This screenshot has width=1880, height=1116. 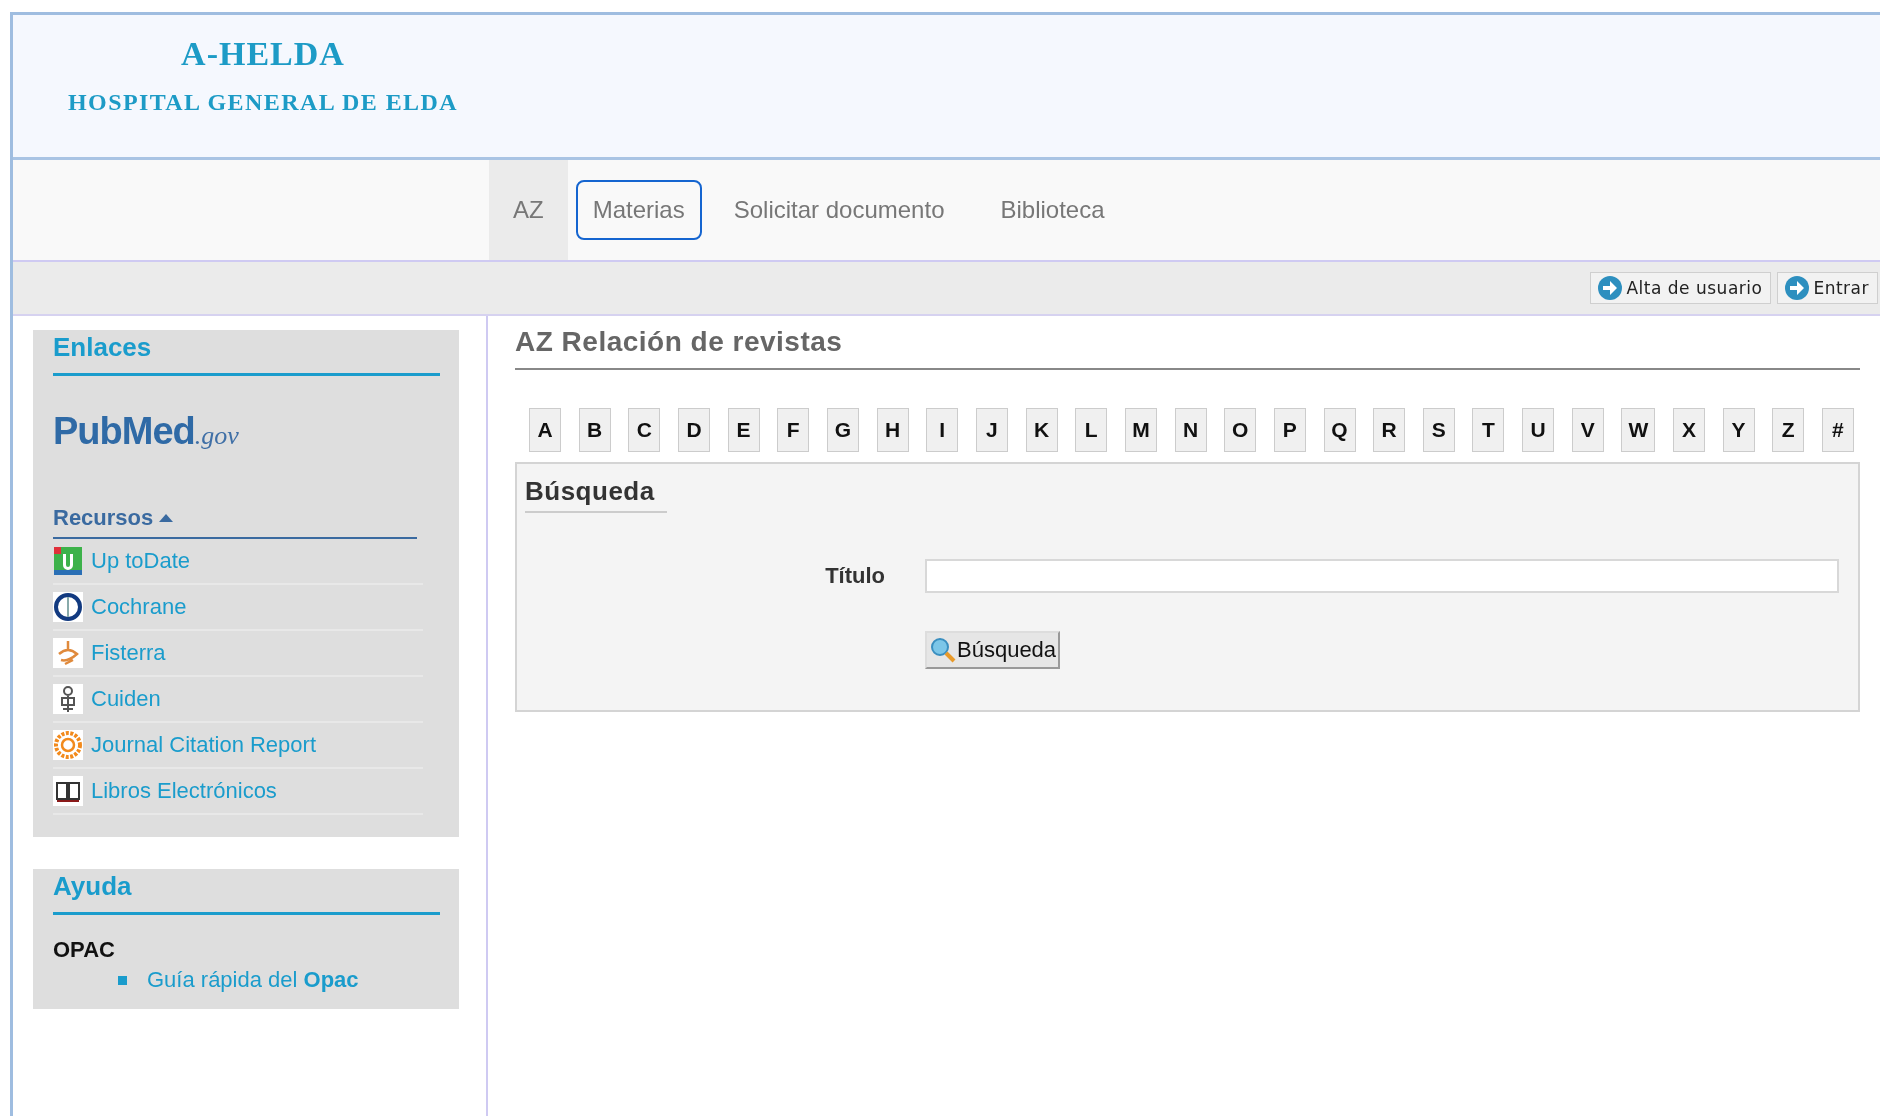 I want to click on letter-button: U, so click(x=1538, y=430).